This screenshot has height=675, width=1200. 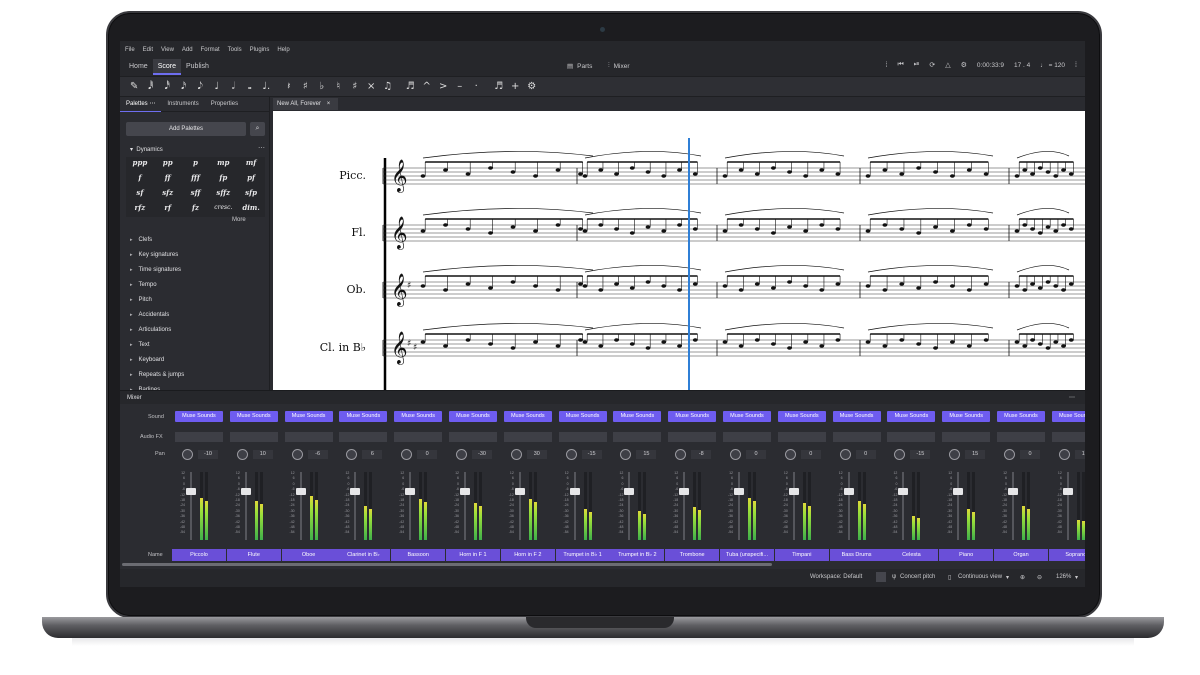 What do you see at coordinates (338, 86) in the screenshot?
I see `toolbar-tool-icon: ♮` at bounding box center [338, 86].